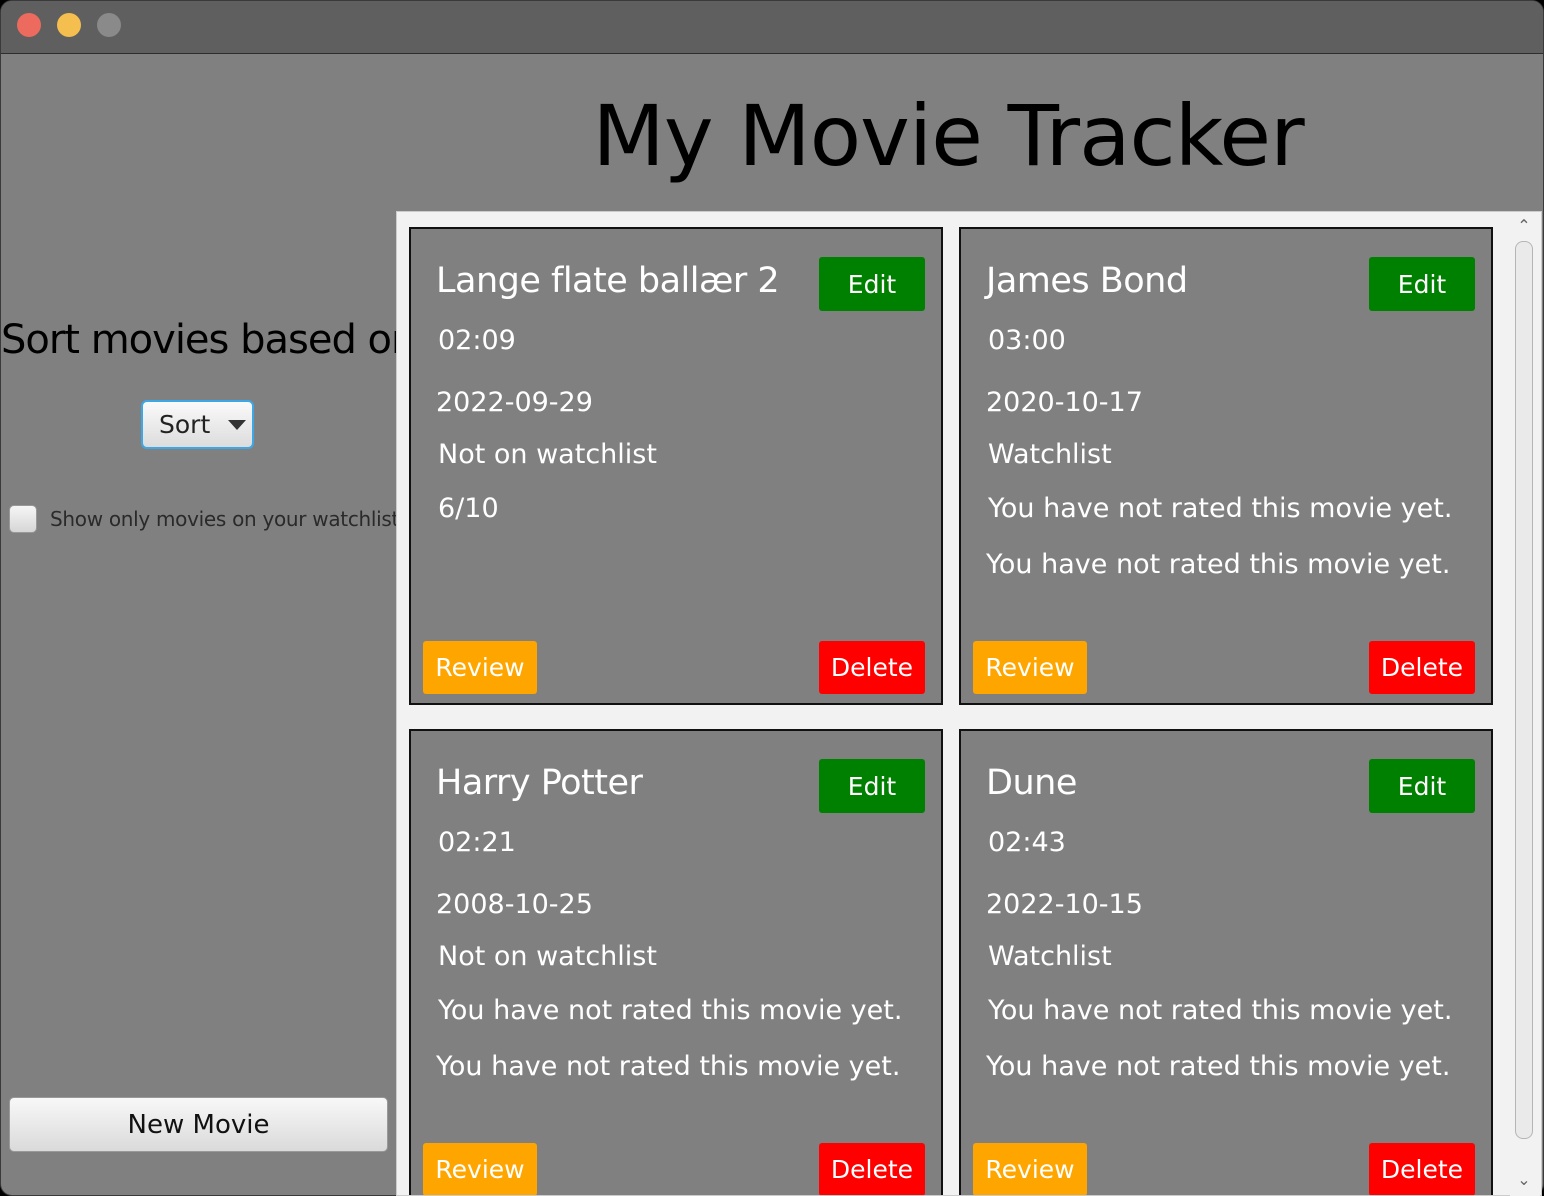  I want to click on chevron-down-icon, so click(237, 424).